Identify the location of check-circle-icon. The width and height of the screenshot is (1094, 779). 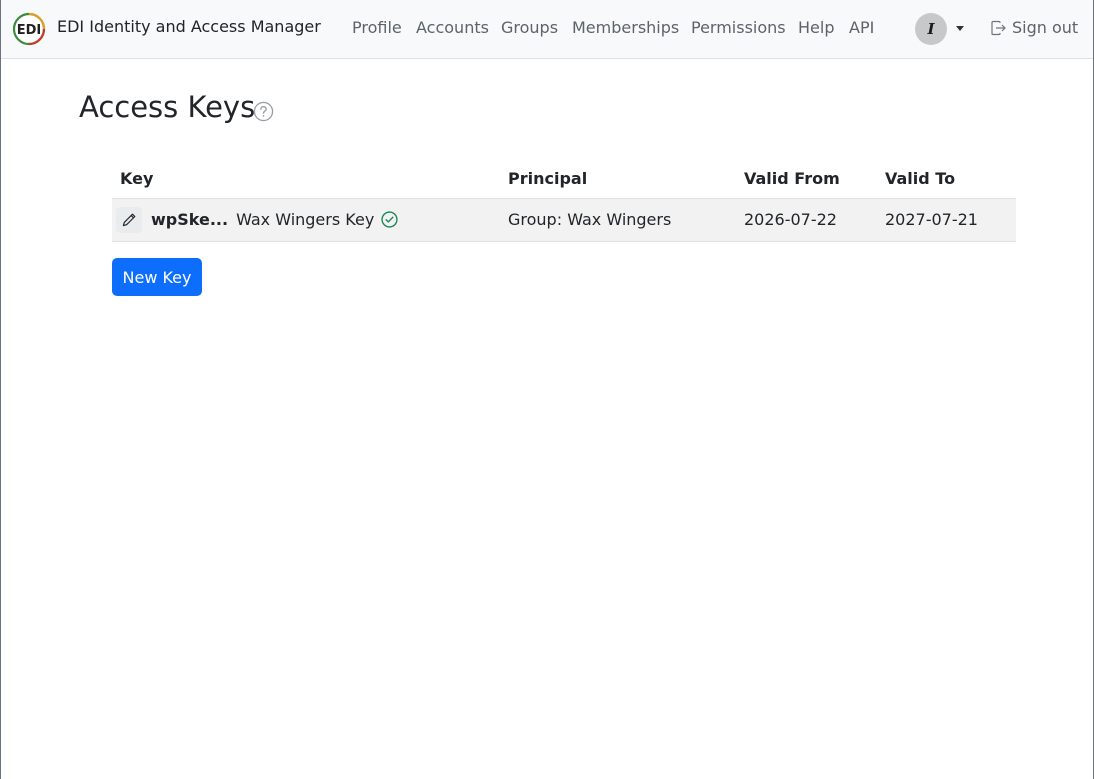
(389, 219).